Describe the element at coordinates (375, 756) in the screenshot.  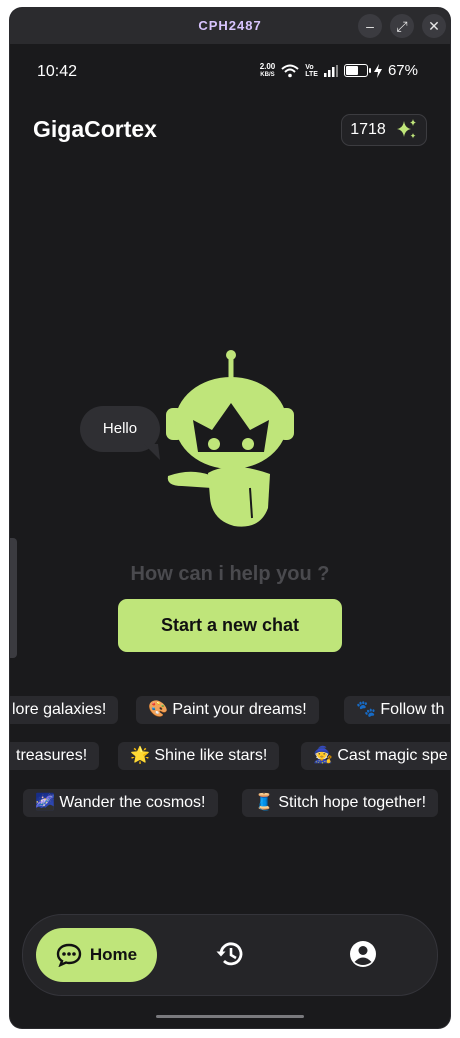
I see `suggestion-chip: 🧙 Cast magic spe` at that location.